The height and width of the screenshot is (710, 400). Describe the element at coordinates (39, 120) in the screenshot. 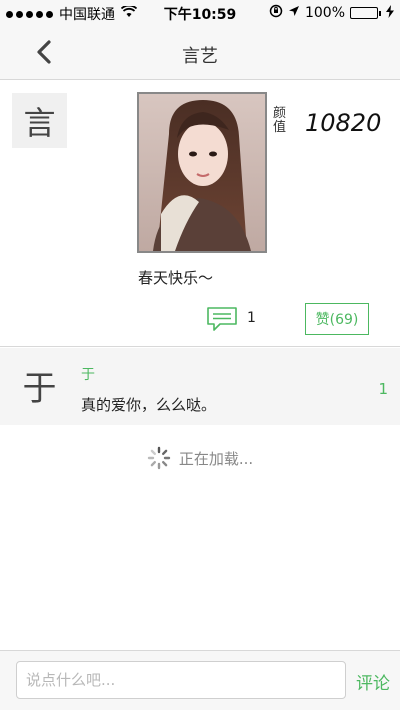

I see `author-avatar: 言` at that location.